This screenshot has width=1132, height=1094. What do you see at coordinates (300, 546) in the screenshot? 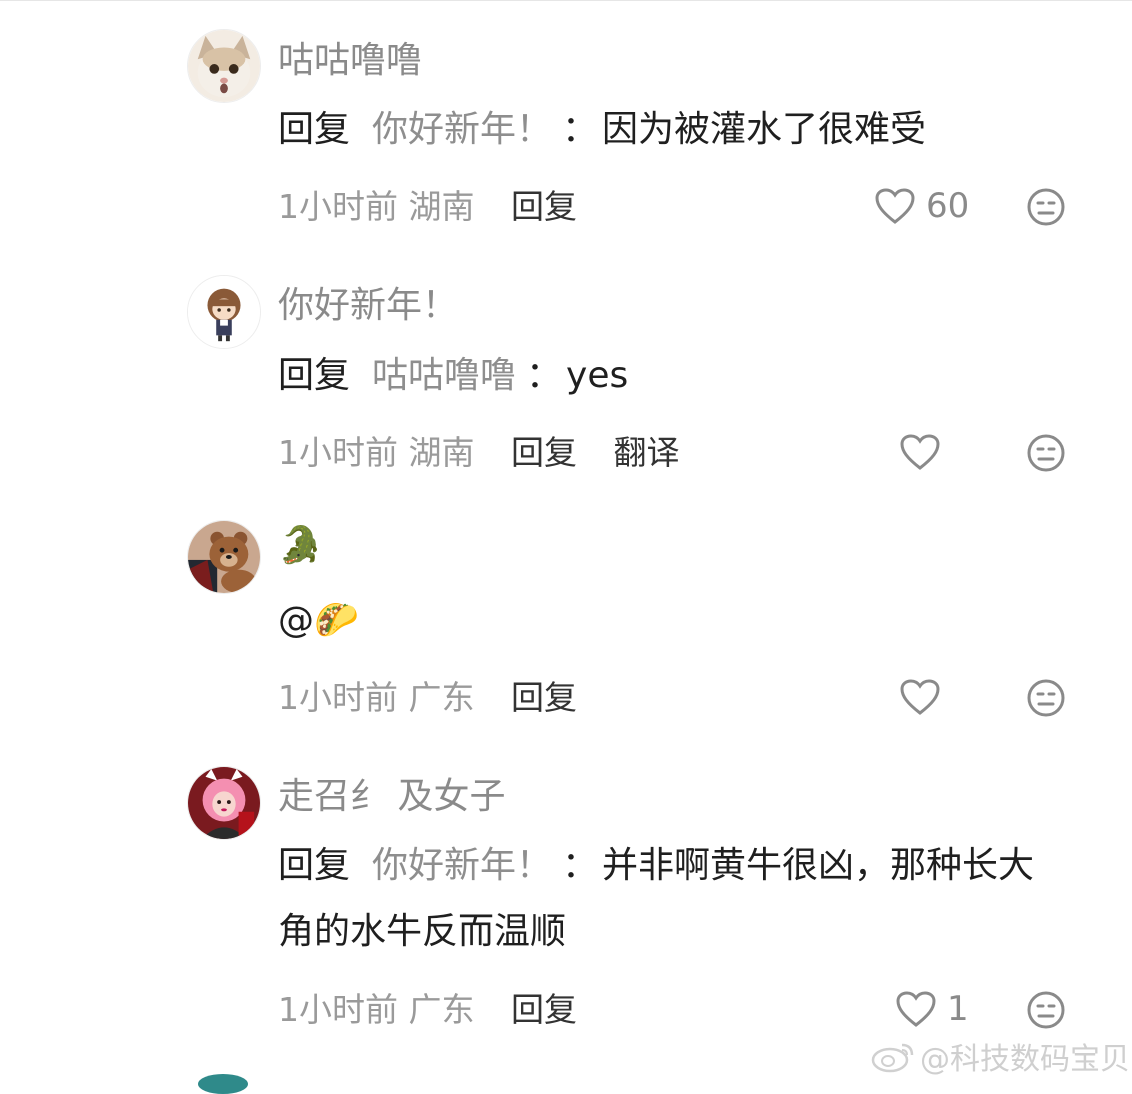
I see `comment-username: 🐊` at bounding box center [300, 546].